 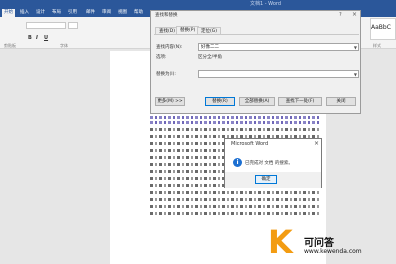 I want to click on tab-references: 引用, so click(x=72, y=13).